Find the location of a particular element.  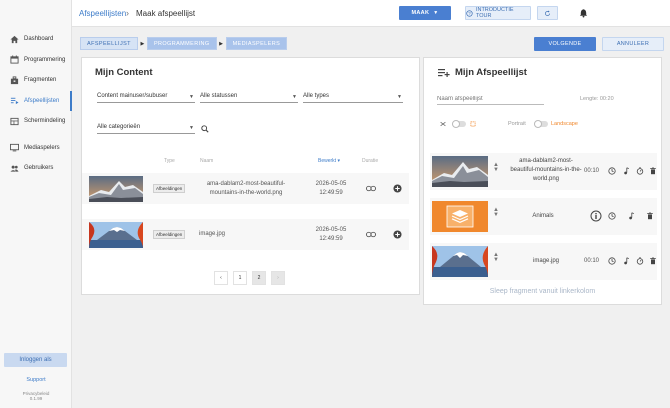

step-afspeellijst: AFSPEELLIJST is located at coordinates (109, 43).